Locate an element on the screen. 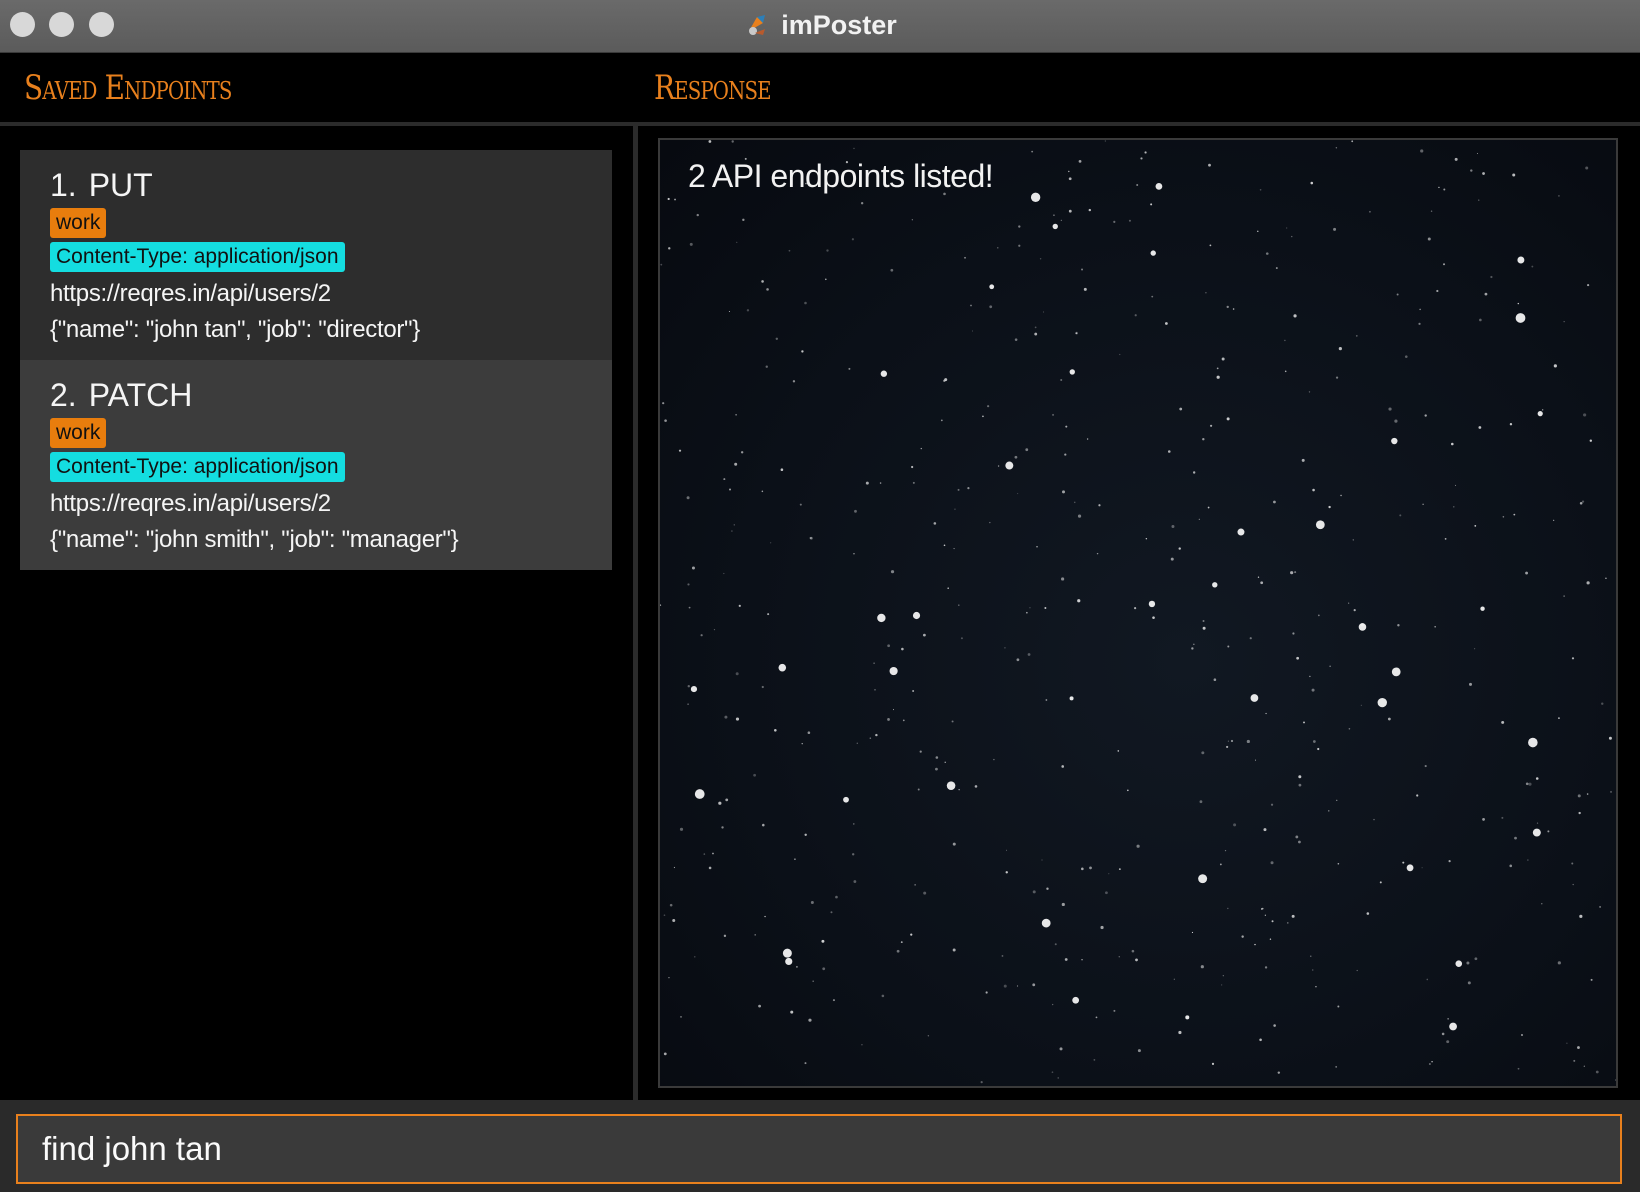 The height and width of the screenshot is (1192, 1640). command-input is located at coordinates (819, 1149).